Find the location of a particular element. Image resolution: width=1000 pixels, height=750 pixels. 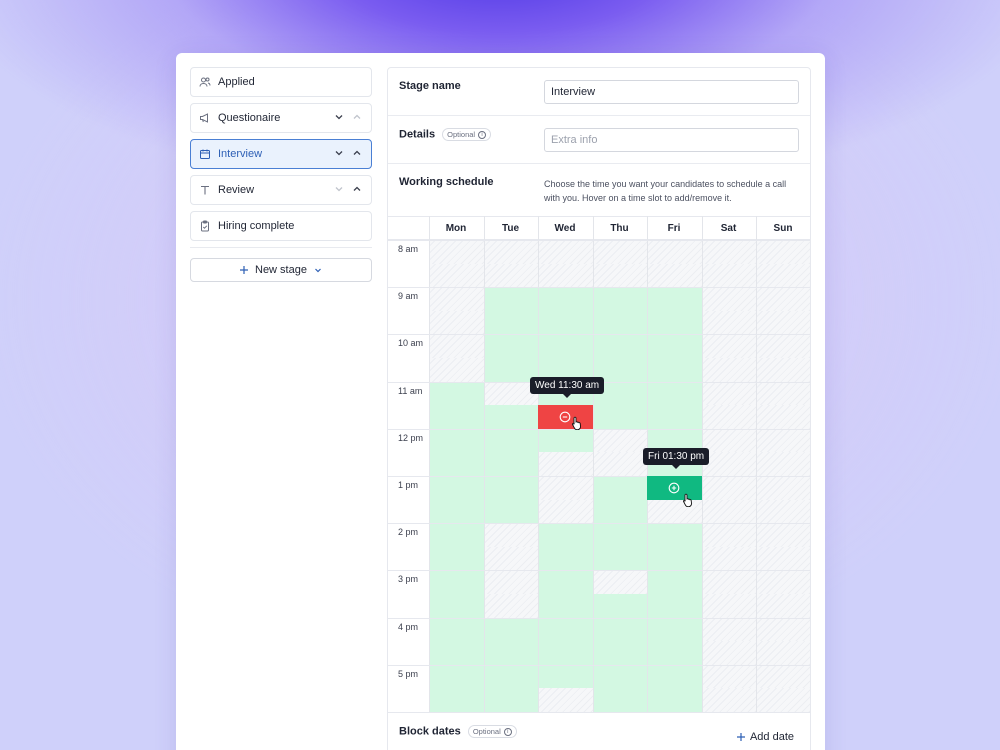

stage-applied: Applied is located at coordinates (281, 82).